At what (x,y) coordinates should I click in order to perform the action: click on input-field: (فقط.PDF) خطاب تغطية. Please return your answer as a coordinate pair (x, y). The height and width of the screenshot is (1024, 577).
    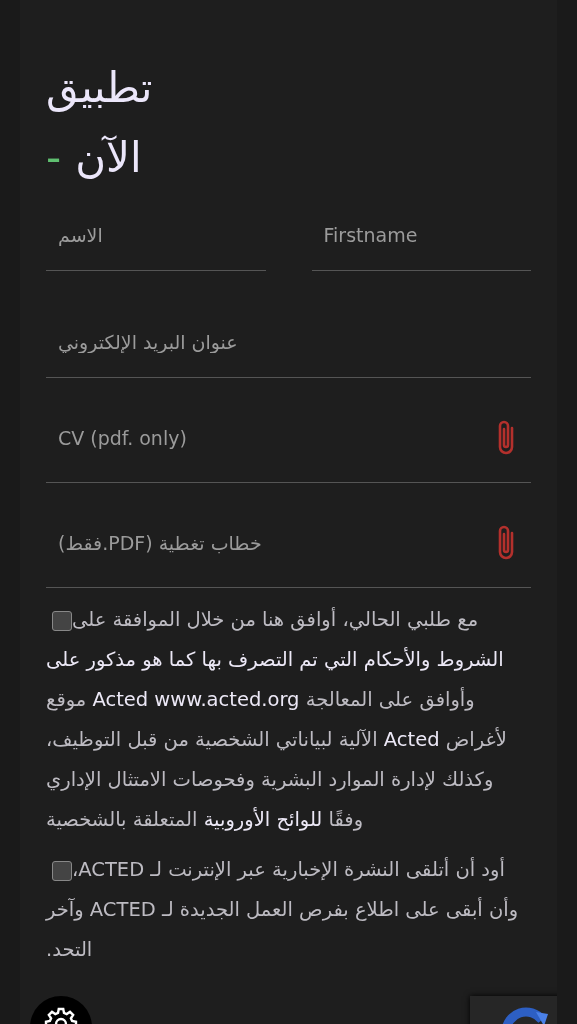
    Looking at the image, I should click on (269, 543).